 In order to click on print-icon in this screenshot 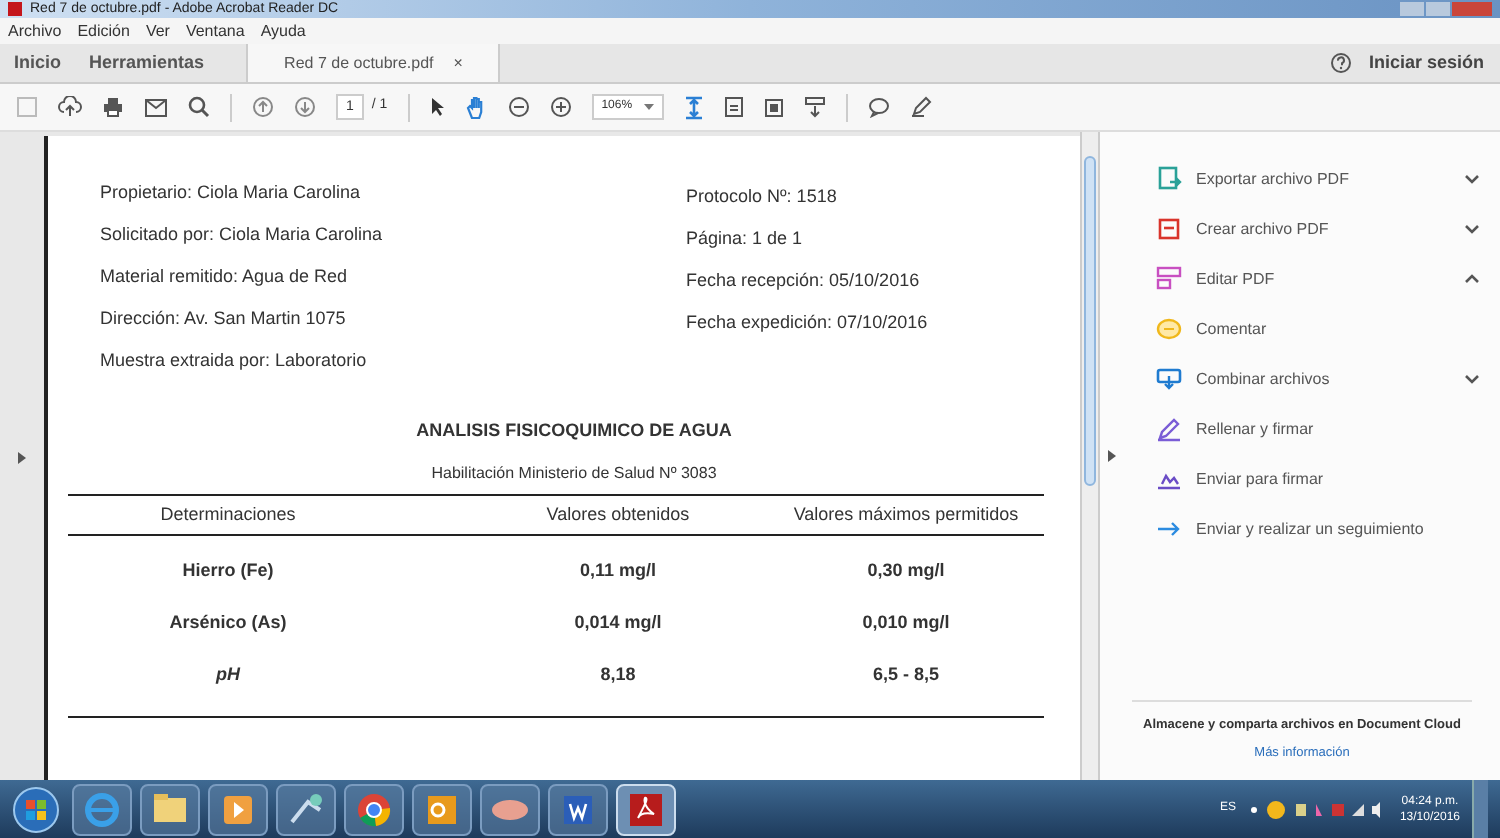, I will do `click(113, 107)`.